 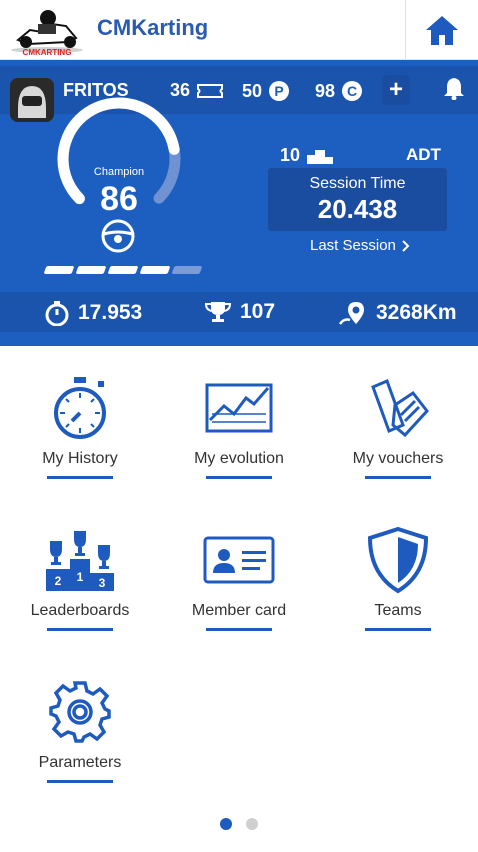 What do you see at coordinates (58, 581) in the screenshot?
I see `svg-text: 2` at bounding box center [58, 581].